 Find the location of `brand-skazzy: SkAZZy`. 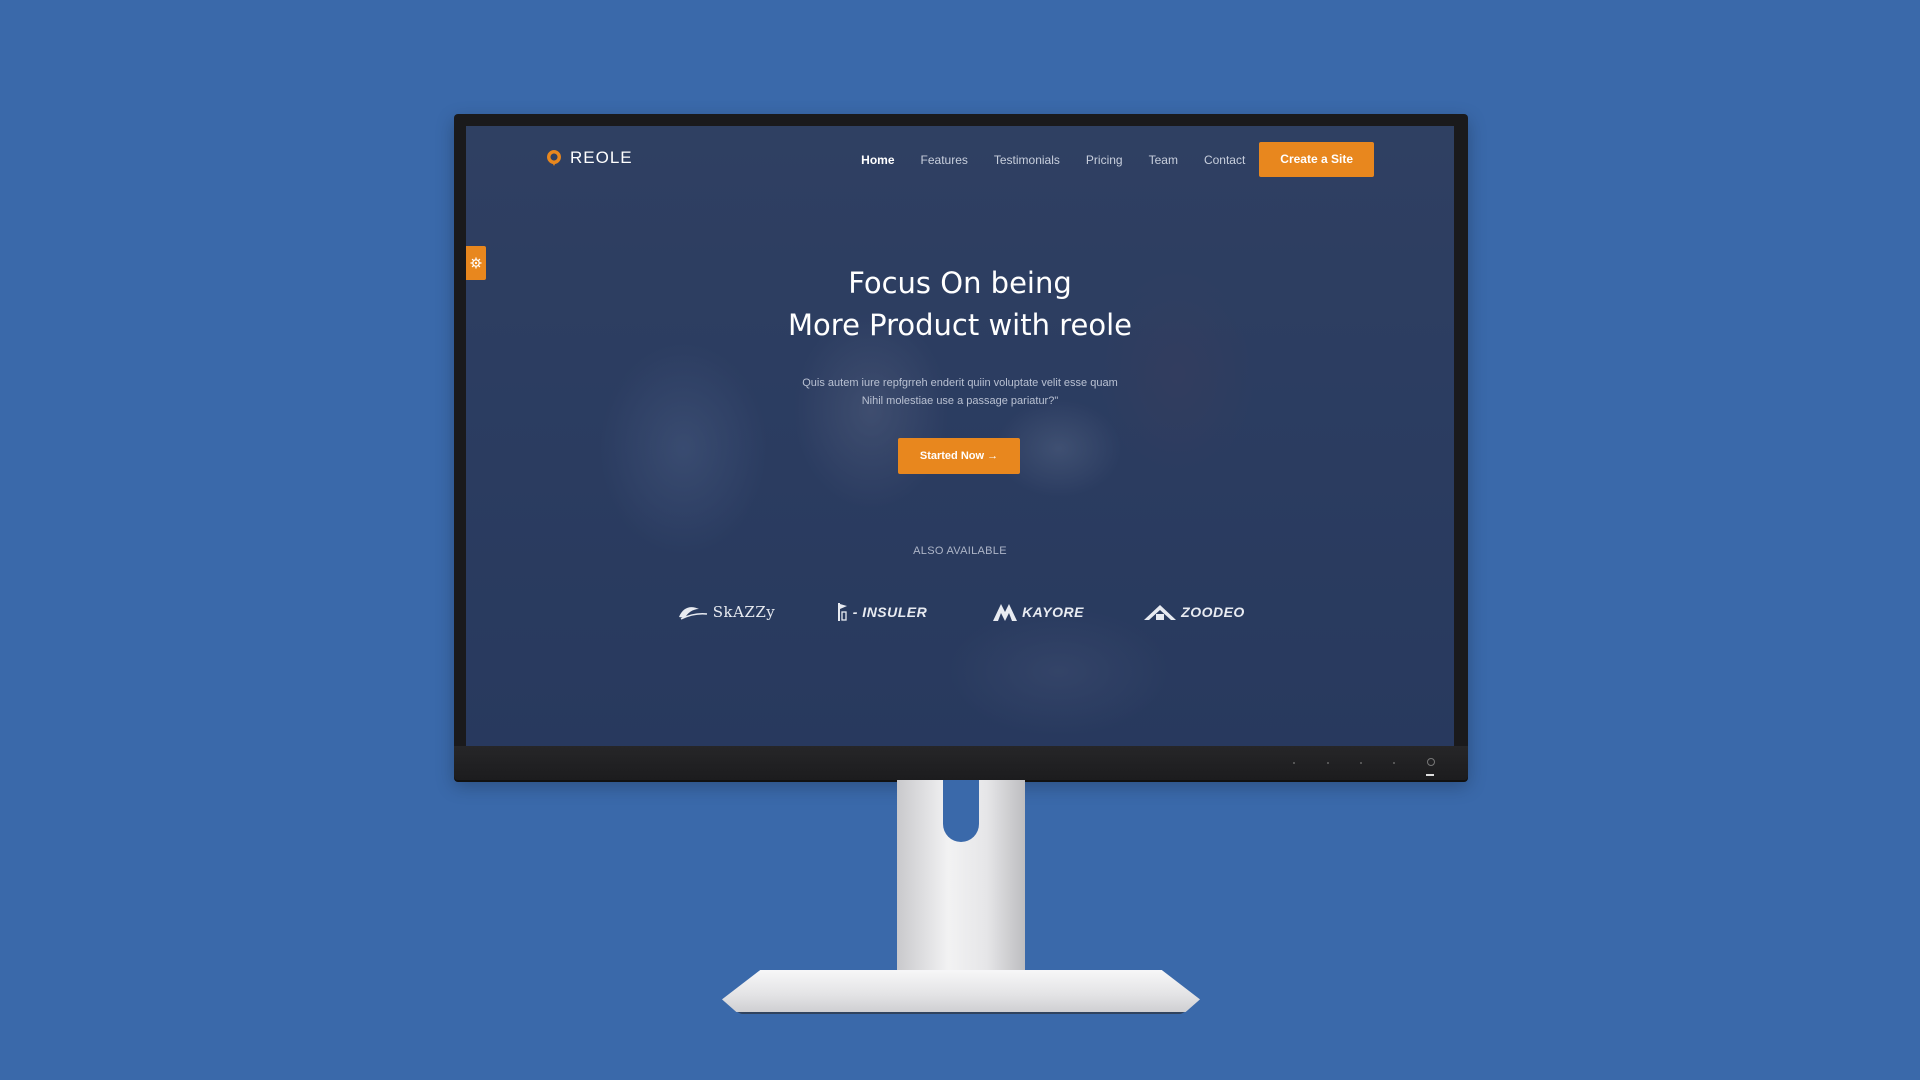

brand-skazzy: SkAZZy is located at coordinates (726, 612).